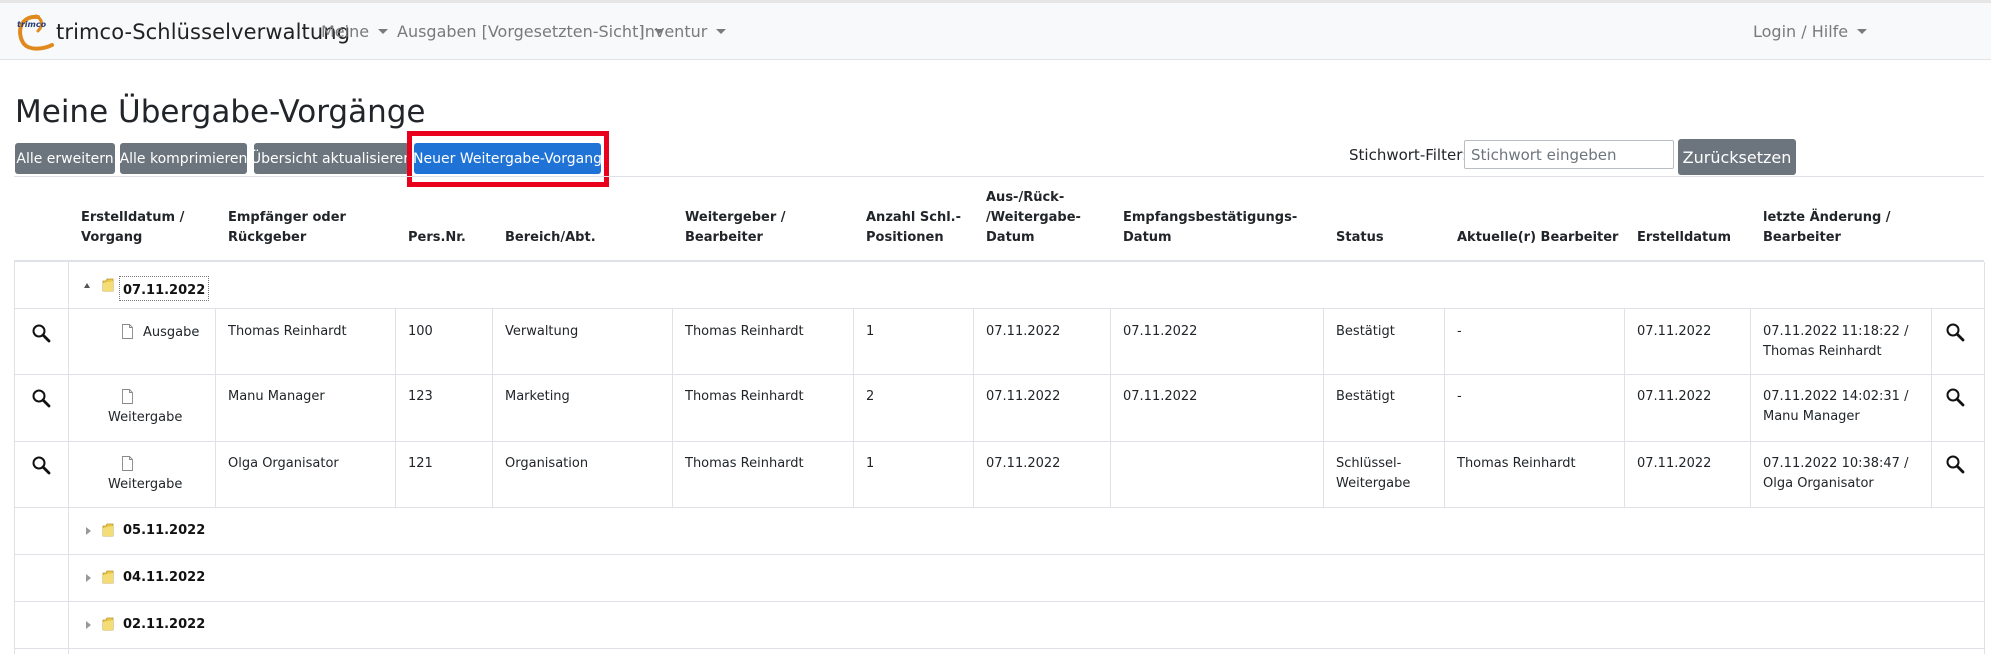  I want to click on header-department: Bereich/Abt., so click(550, 238).